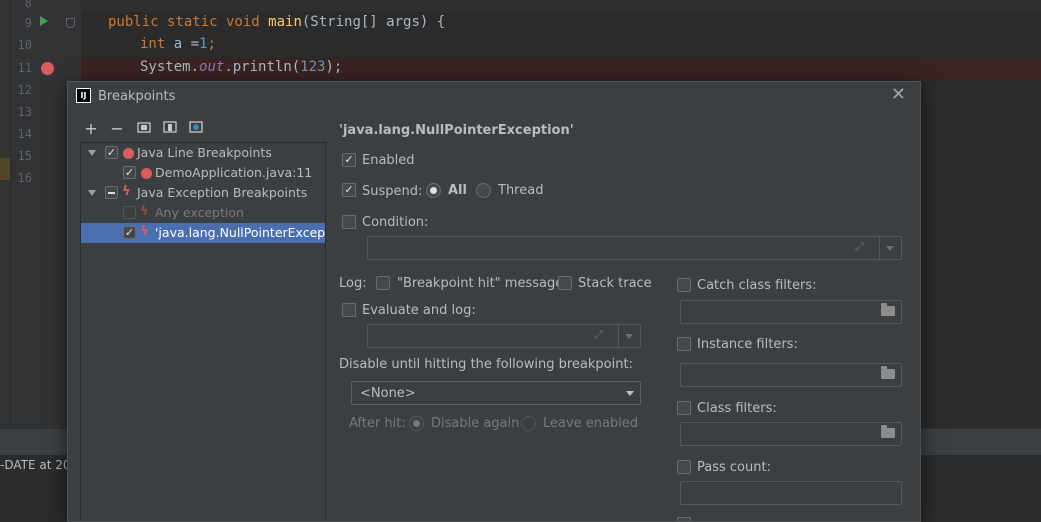  What do you see at coordinates (457, 190) in the screenshot?
I see `suspend-all-label: All` at bounding box center [457, 190].